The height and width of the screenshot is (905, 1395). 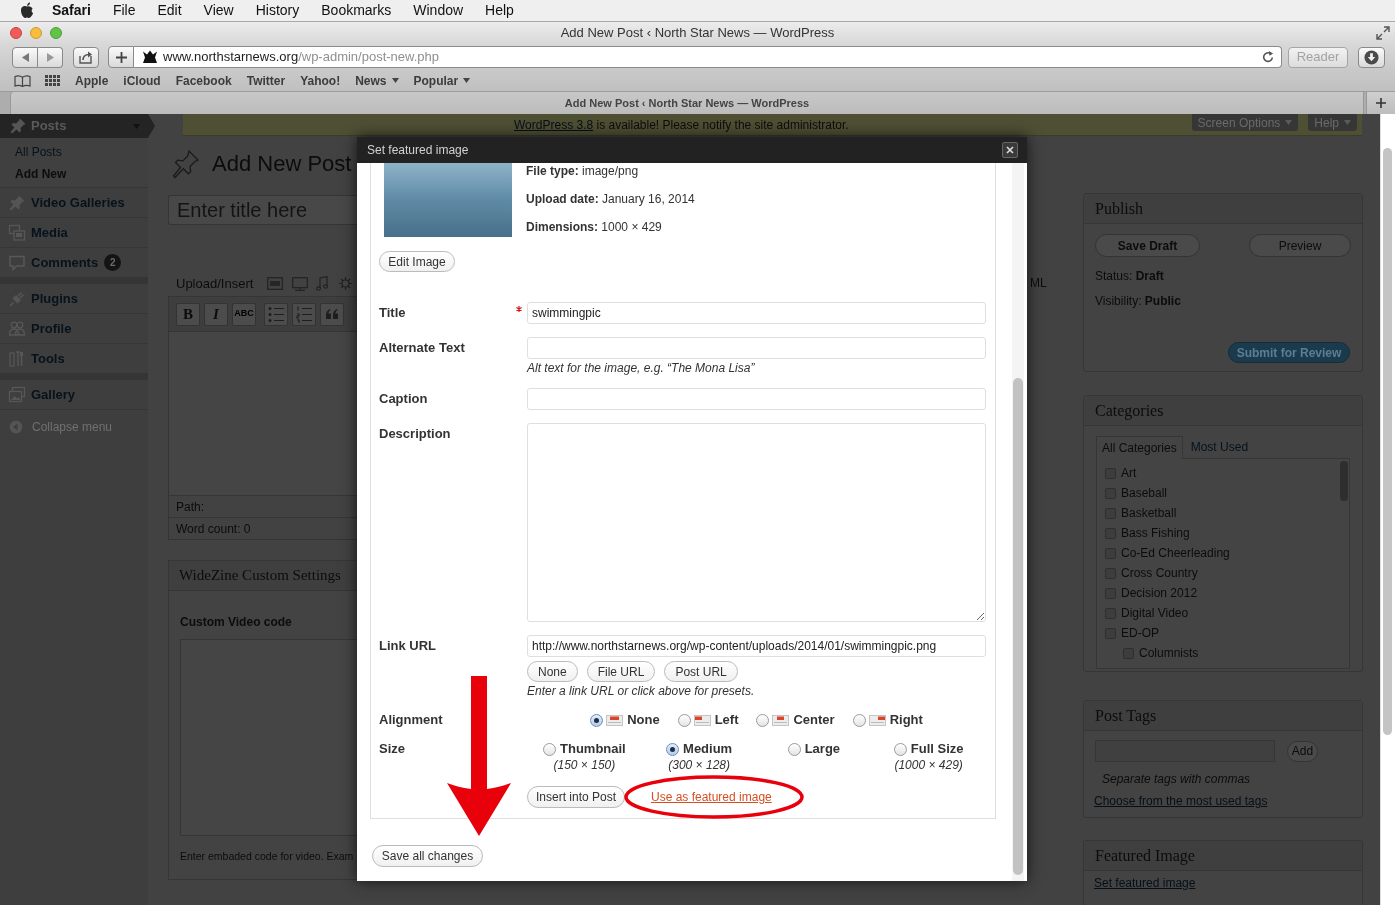 I want to click on downloads-button, so click(x=1371, y=57).